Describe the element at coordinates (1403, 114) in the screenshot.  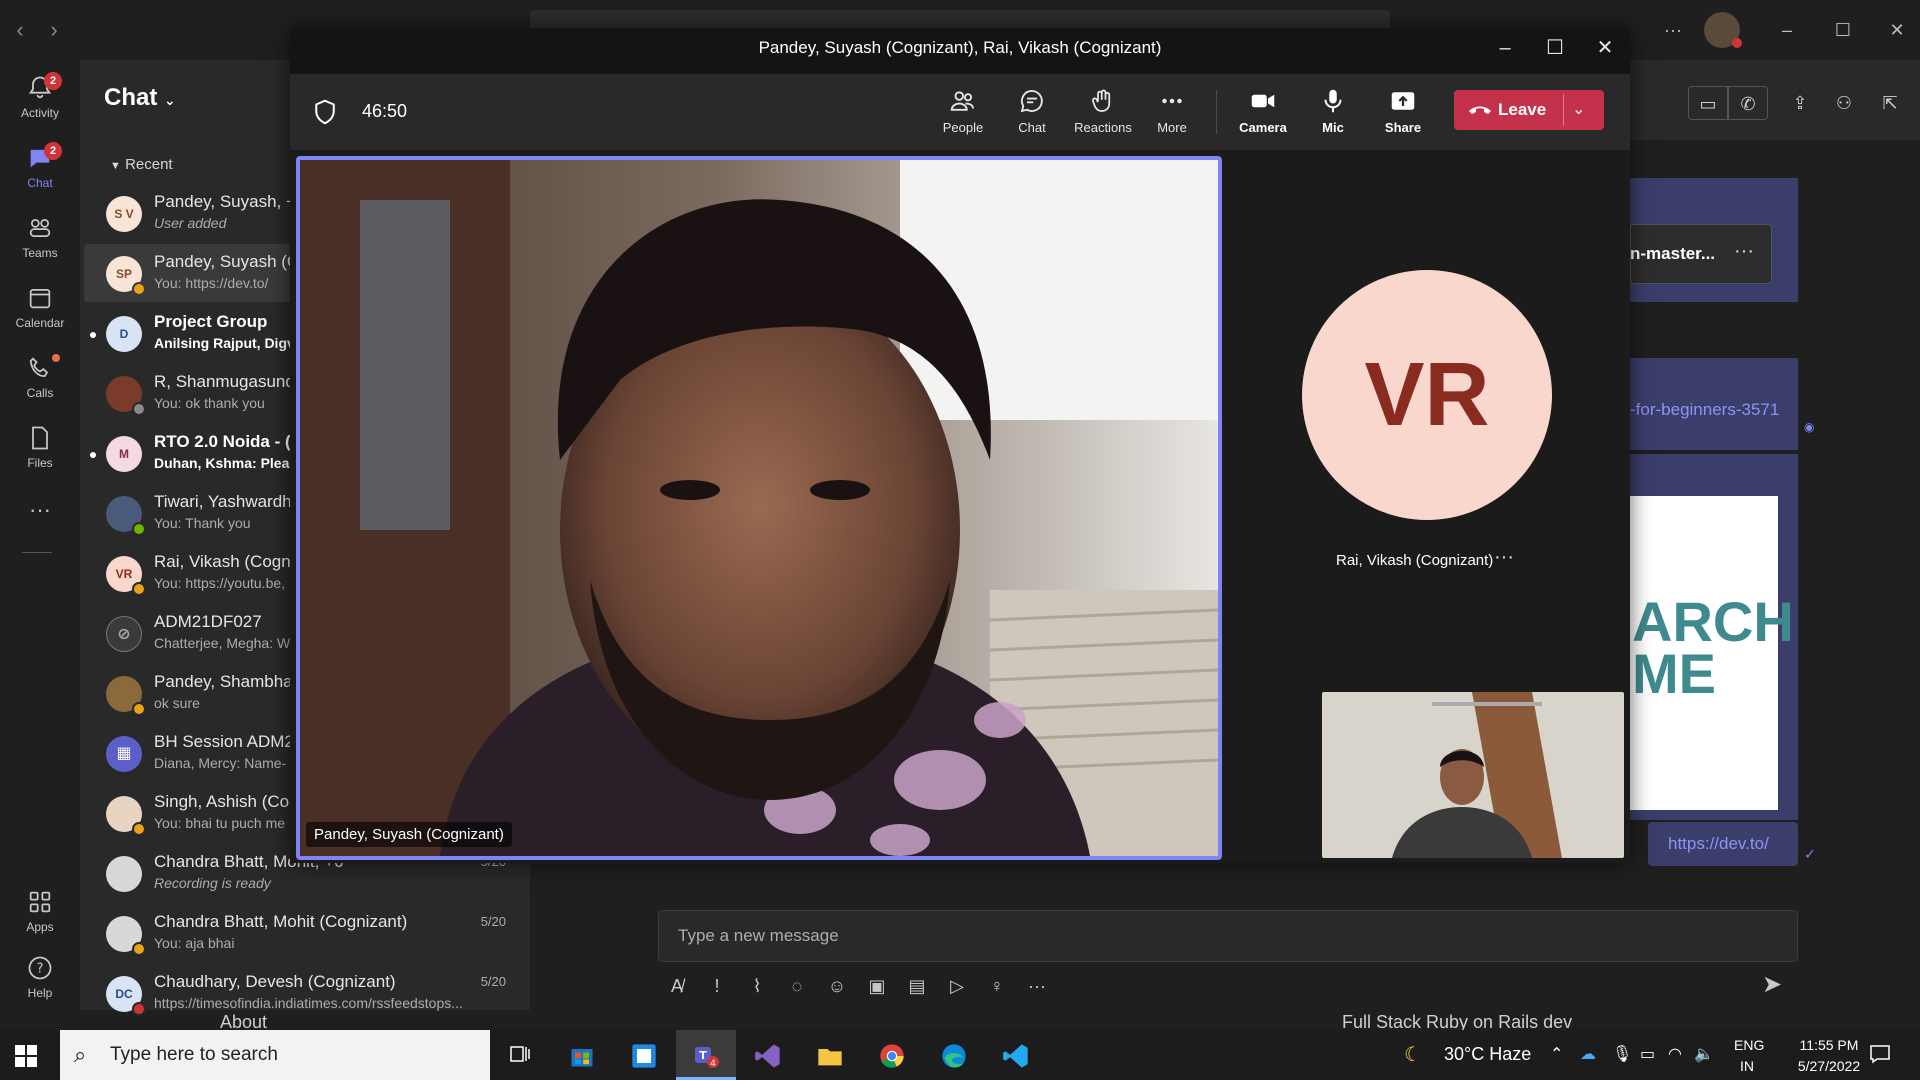
I see `share-button: Share` at that location.